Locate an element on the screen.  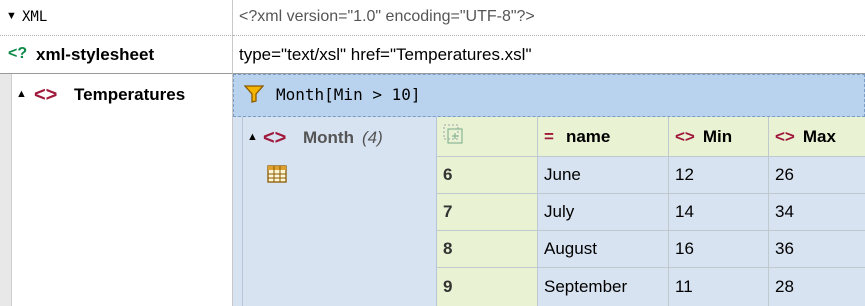
row-index: 8 is located at coordinates (487, 249).